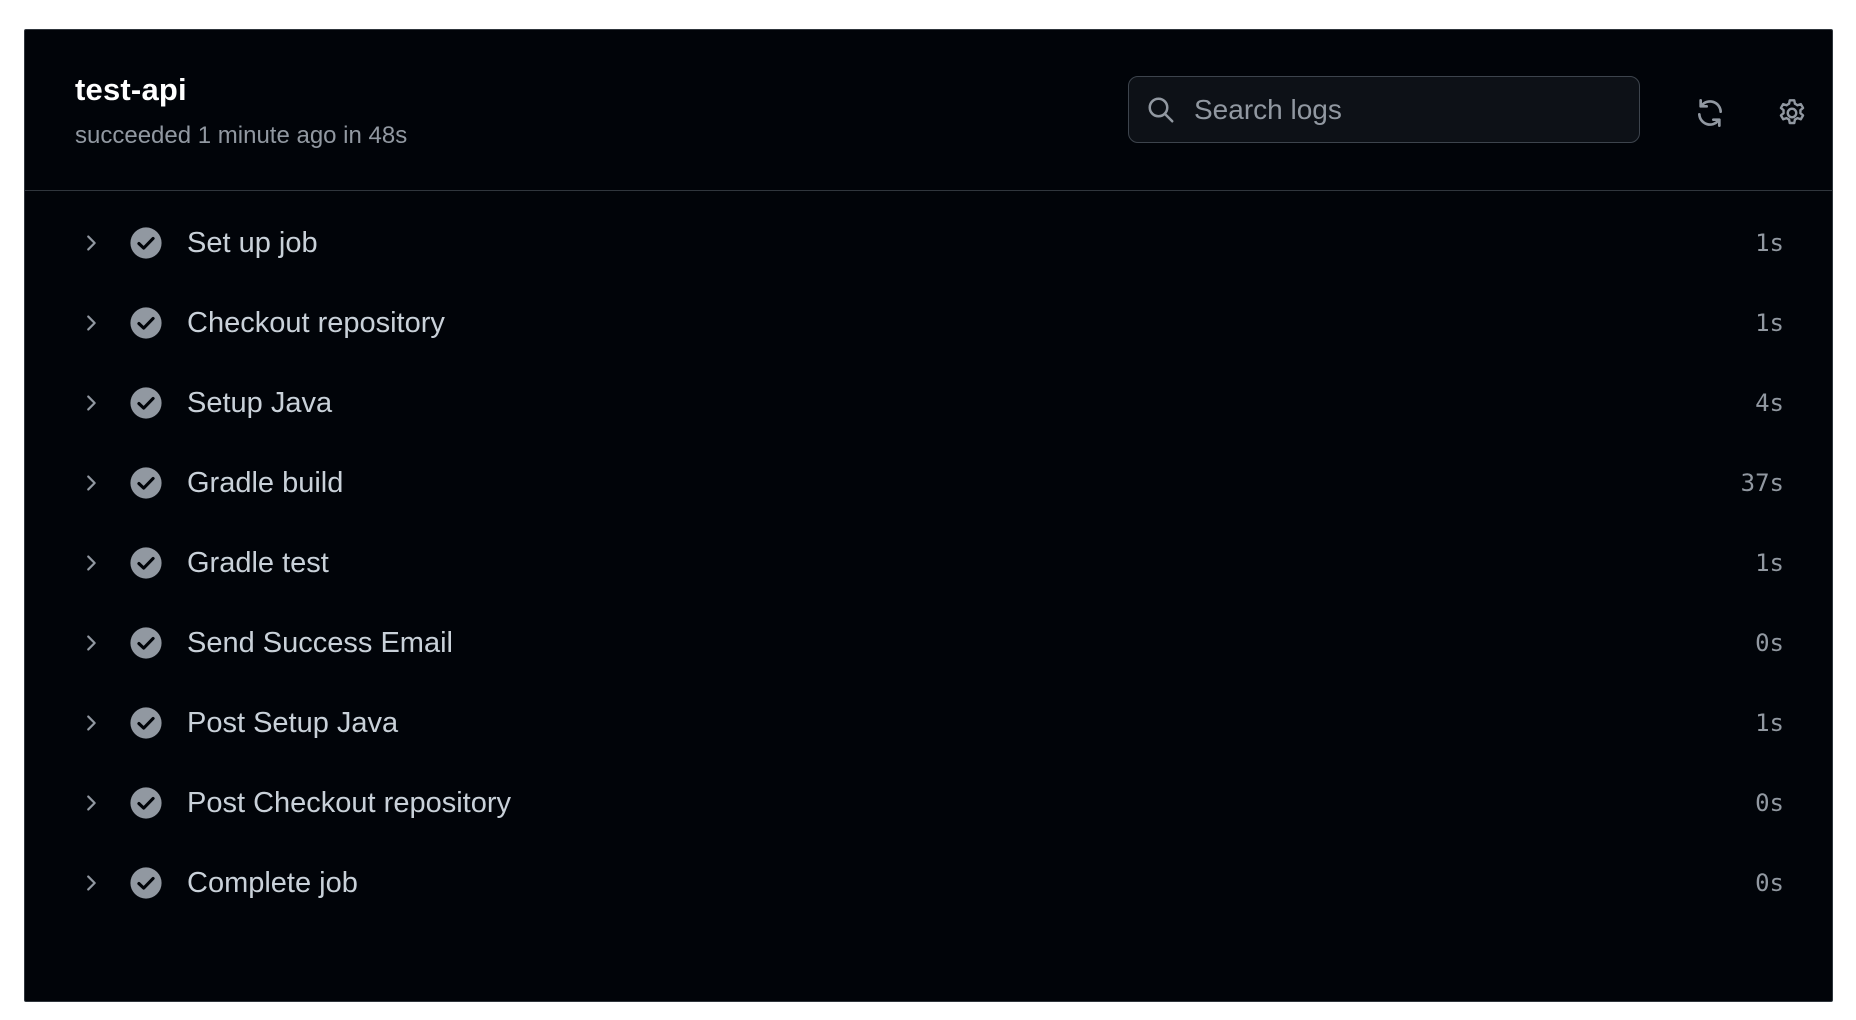 The width and height of the screenshot is (1856, 1020). Describe the element at coordinates (320, 642) in the screenshot. I see `step-name: Send Success Email` at that location.